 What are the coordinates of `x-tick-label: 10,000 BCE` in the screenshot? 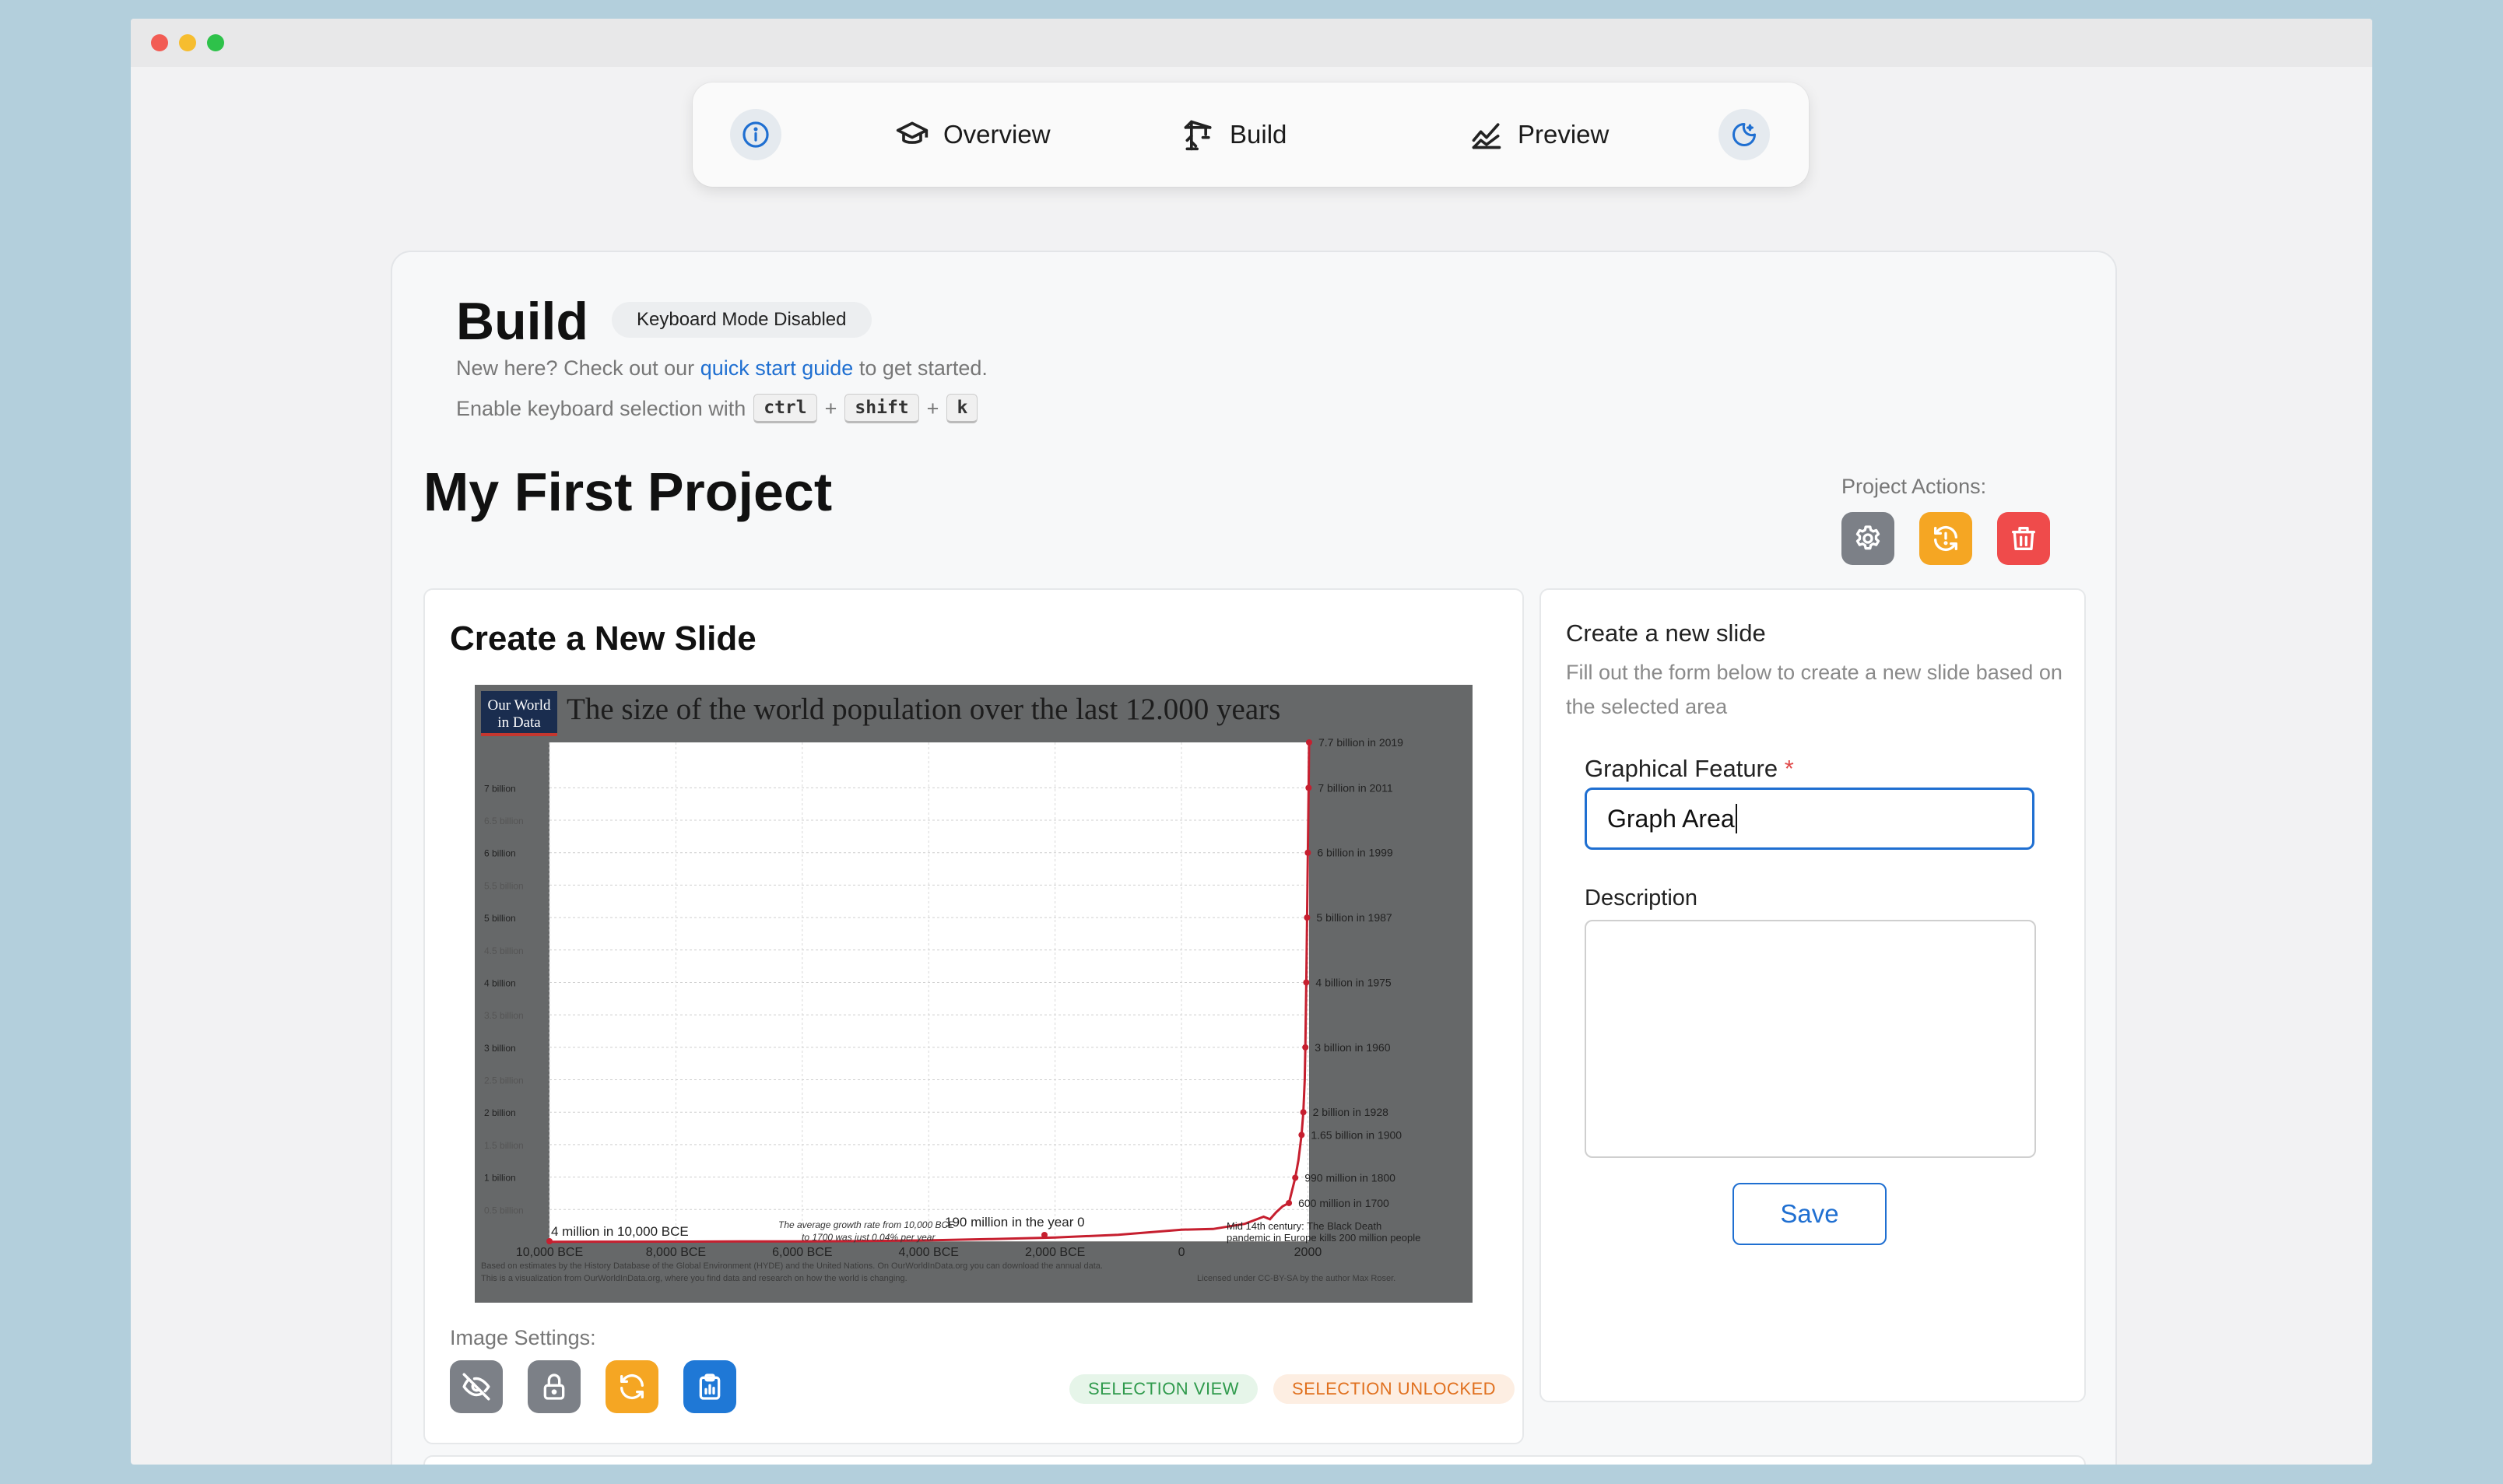 It's located at (549, 1252).